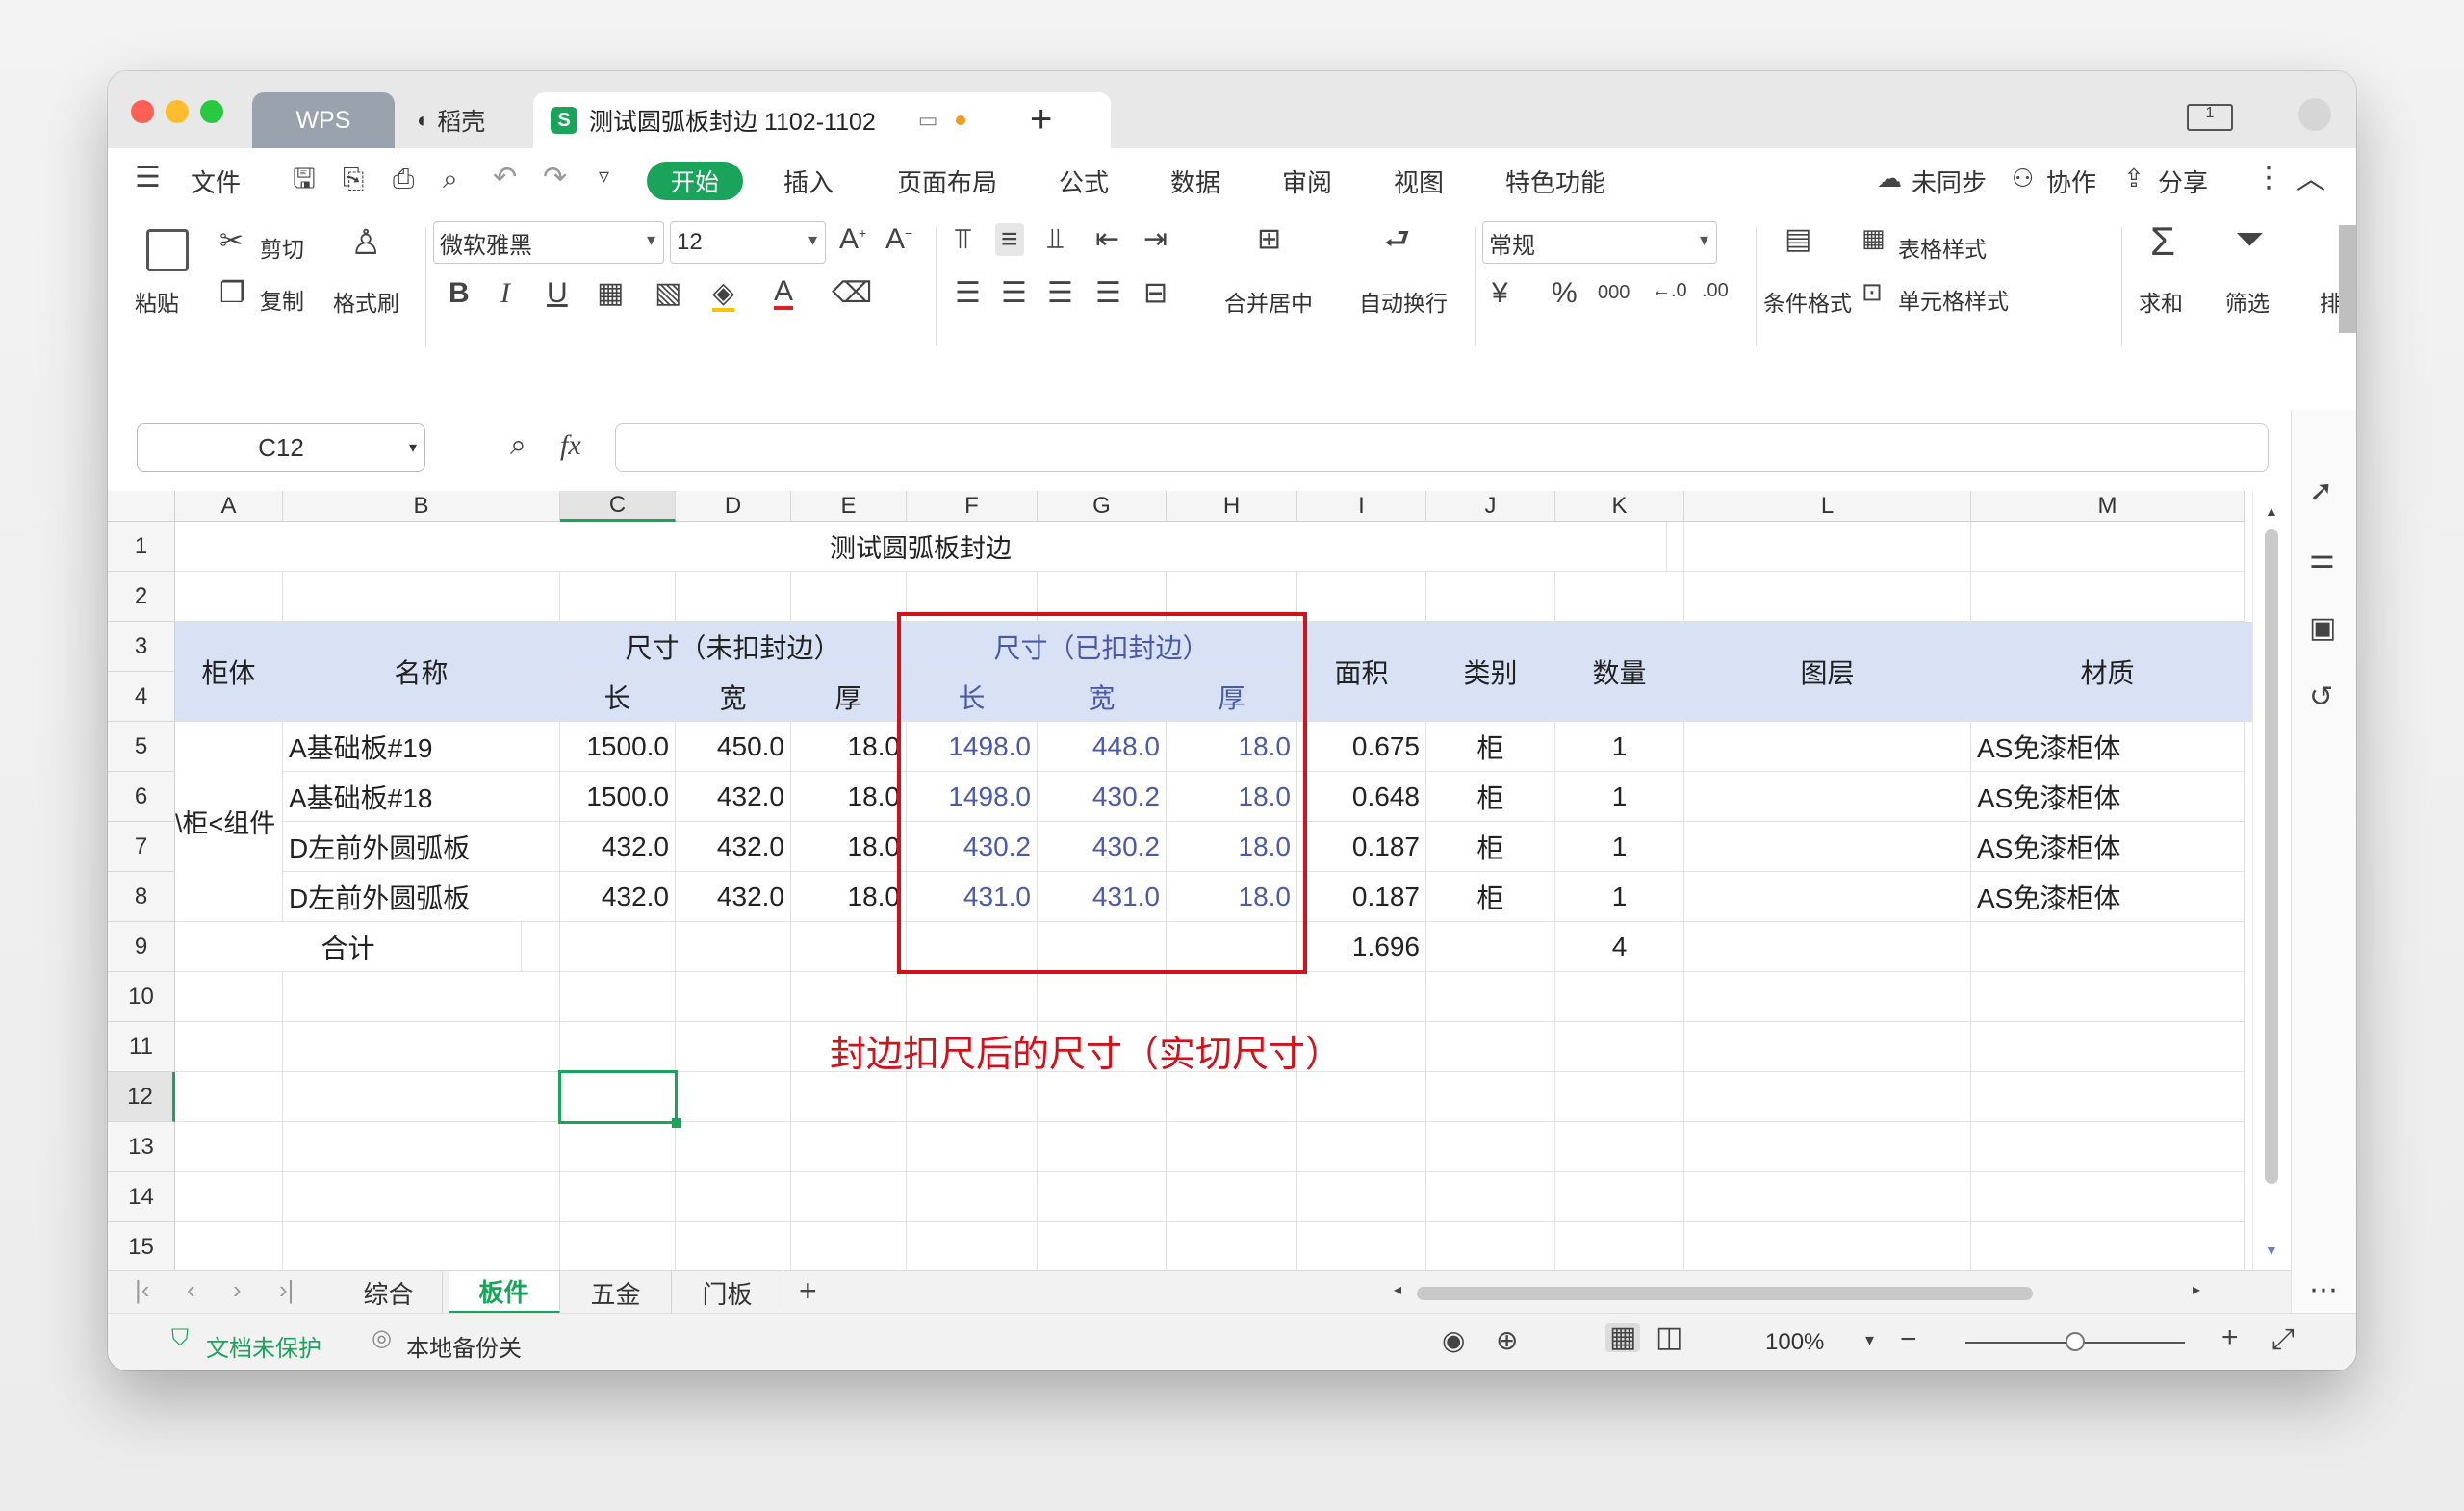 The height and width of the screenshot is (1511, 2464). I want to click on raw-length-cell: 1500.0, so click(618, 797).